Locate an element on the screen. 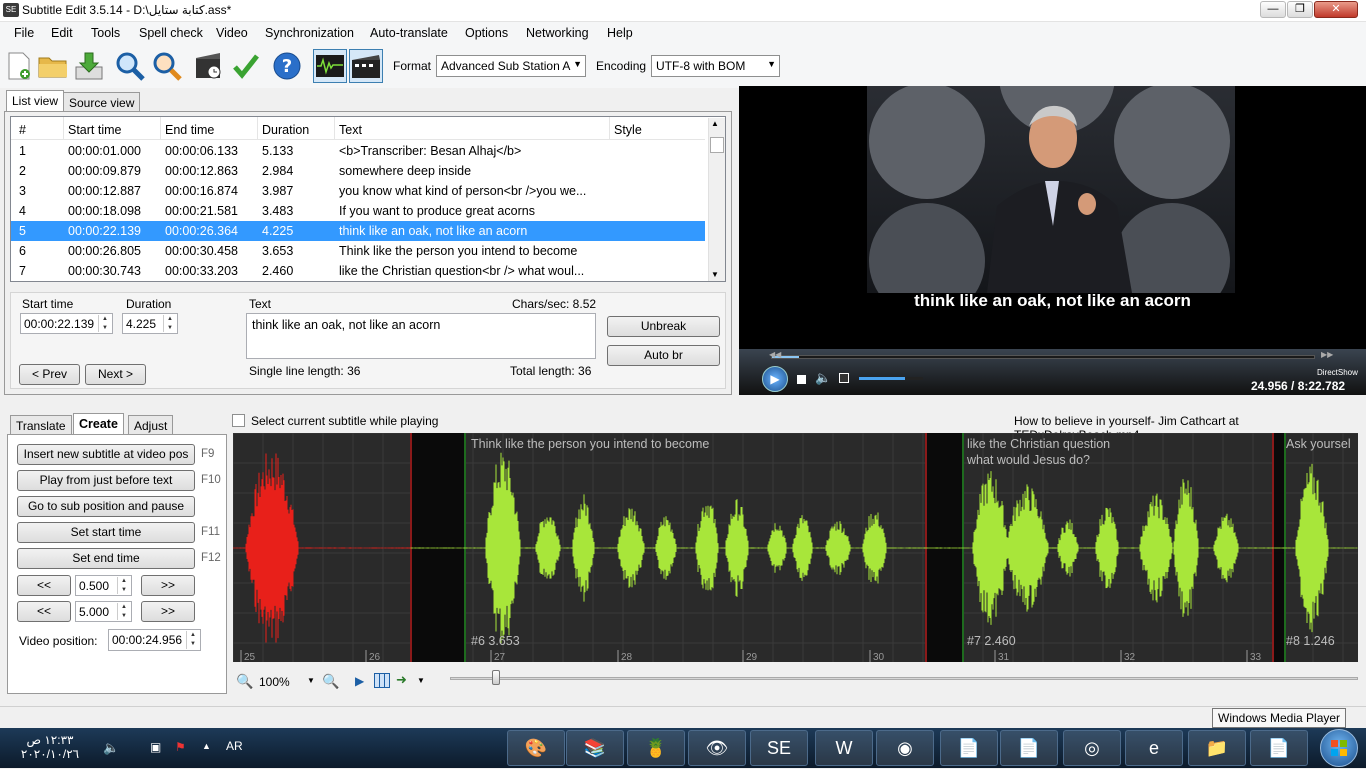  tab-list-view: List view is located at coordinates (35, 101).